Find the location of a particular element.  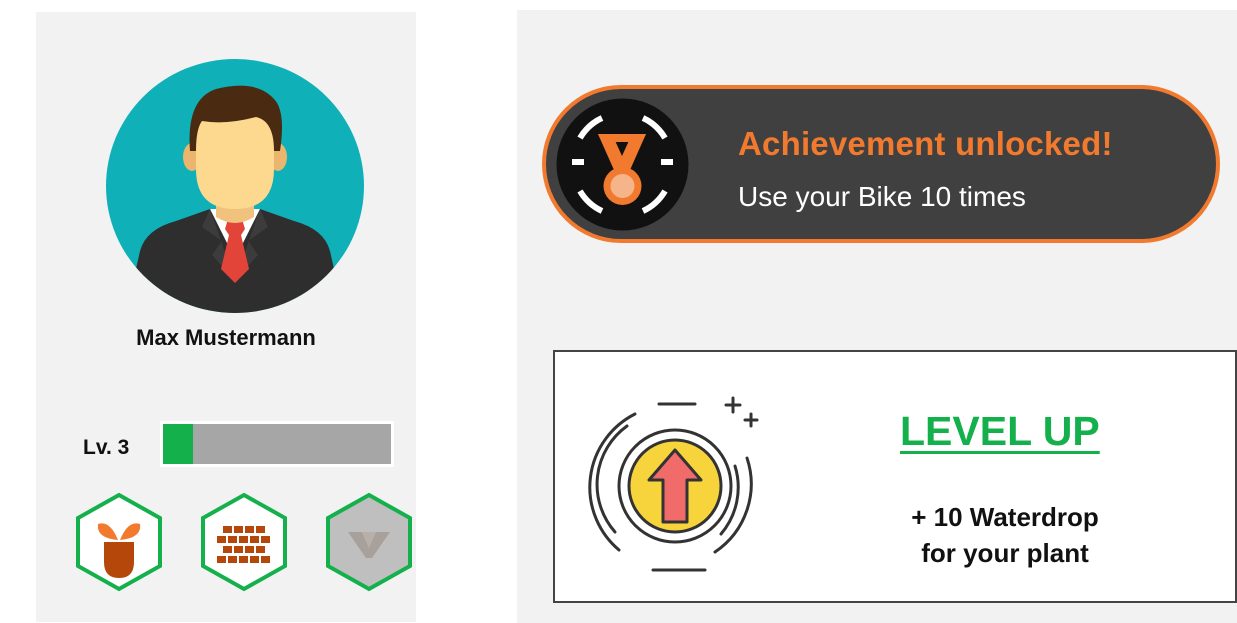

user-name: Max Mustermann is located at coordinates (226, 337).